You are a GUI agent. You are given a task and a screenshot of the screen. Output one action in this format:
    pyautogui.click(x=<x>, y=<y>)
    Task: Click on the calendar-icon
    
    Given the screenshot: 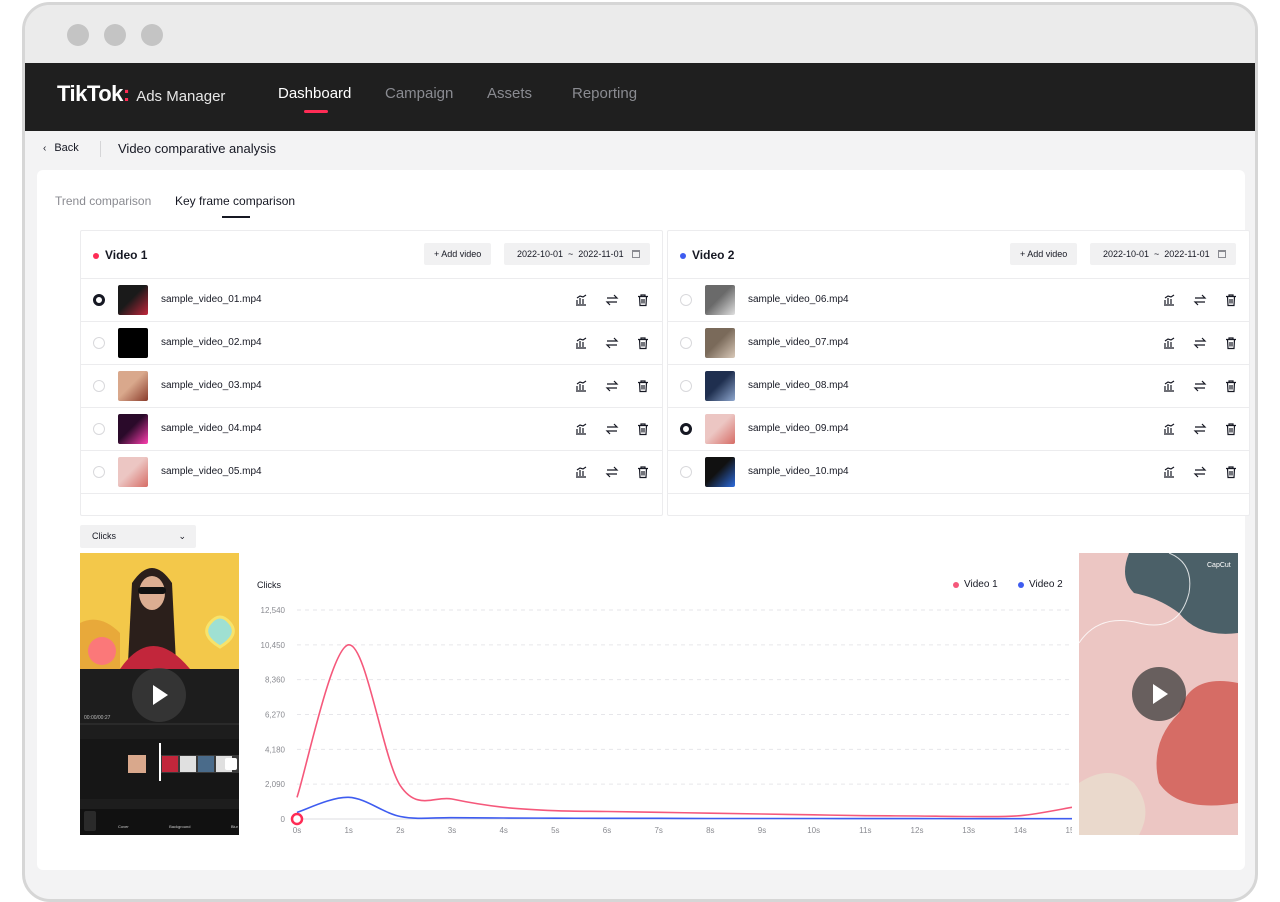 What is the action you would take?
    pyautogui.click(x=1222, y=254)
    